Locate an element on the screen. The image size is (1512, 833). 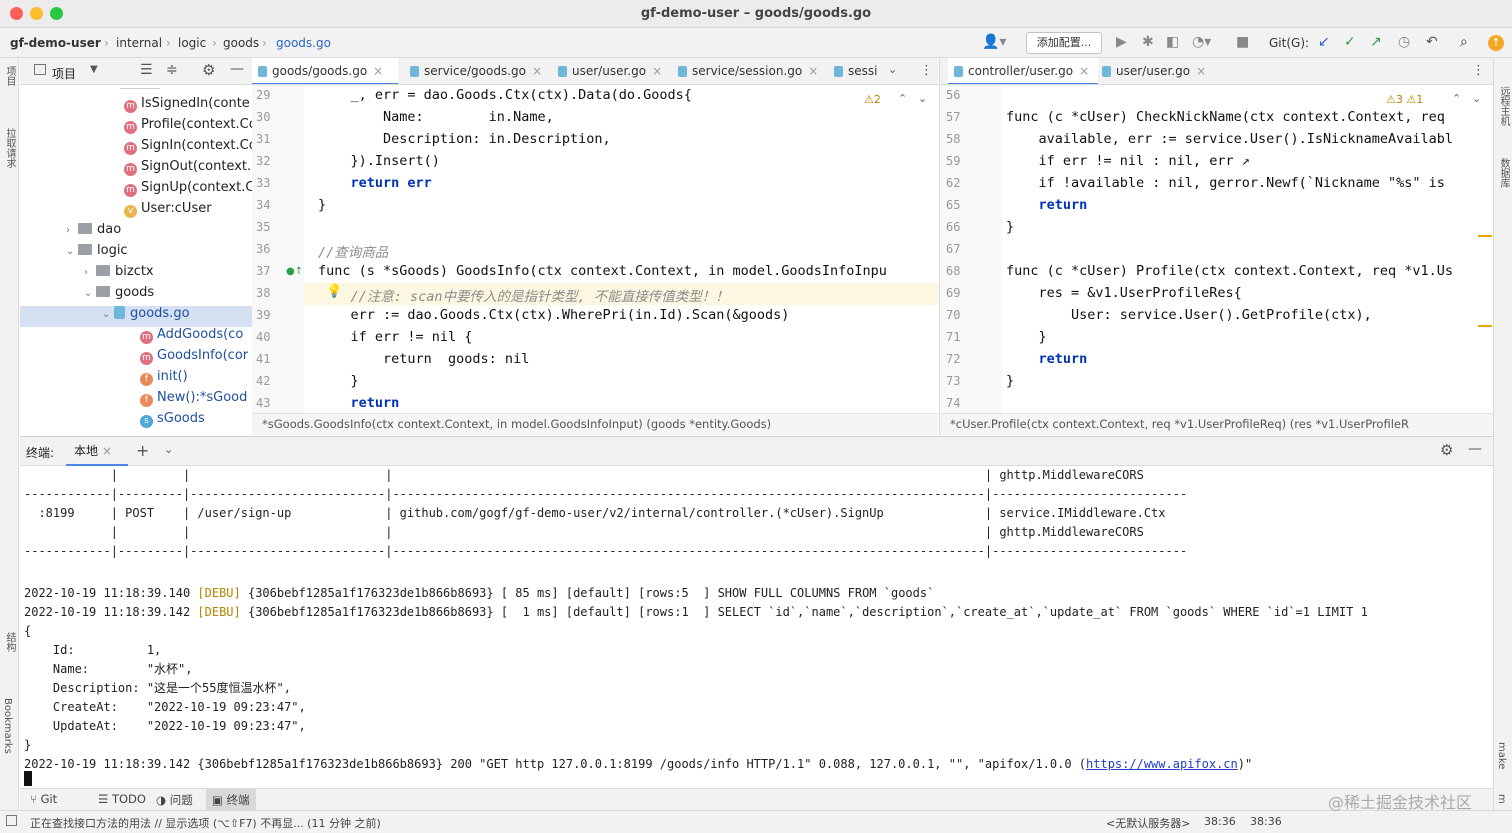
method-icon: m is located at coordinates (146, 337).